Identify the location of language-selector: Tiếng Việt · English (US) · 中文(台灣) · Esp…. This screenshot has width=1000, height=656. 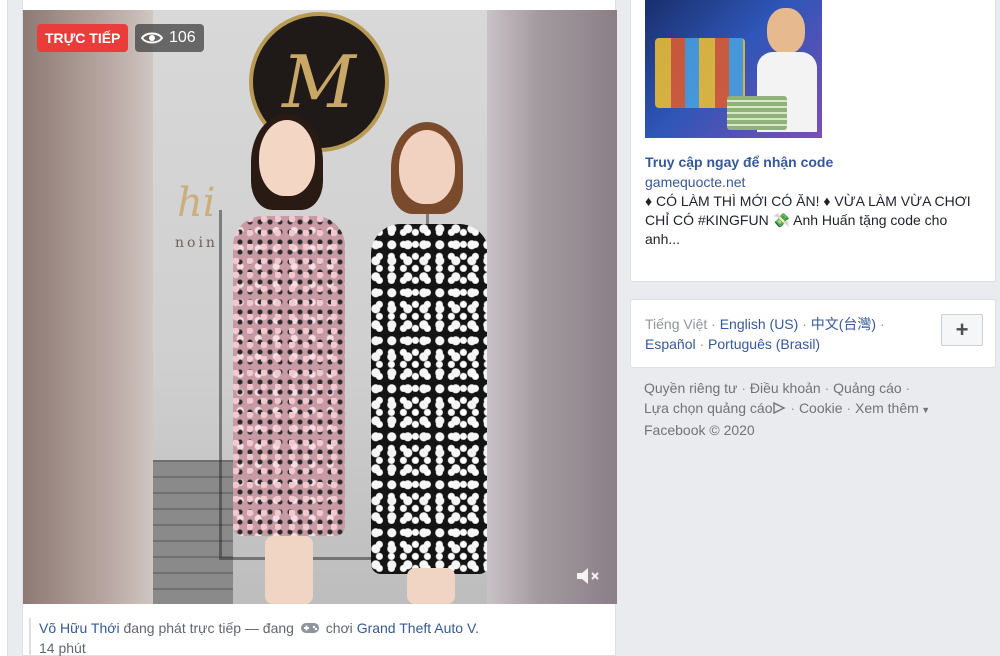
(813, 333).